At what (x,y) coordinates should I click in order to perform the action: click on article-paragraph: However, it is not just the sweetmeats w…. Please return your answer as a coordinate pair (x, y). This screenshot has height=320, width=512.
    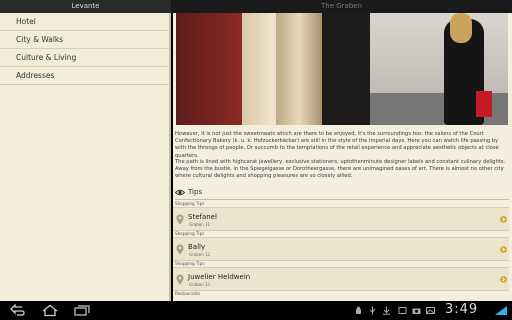
    Looking at the image, I should click on (337, 145).